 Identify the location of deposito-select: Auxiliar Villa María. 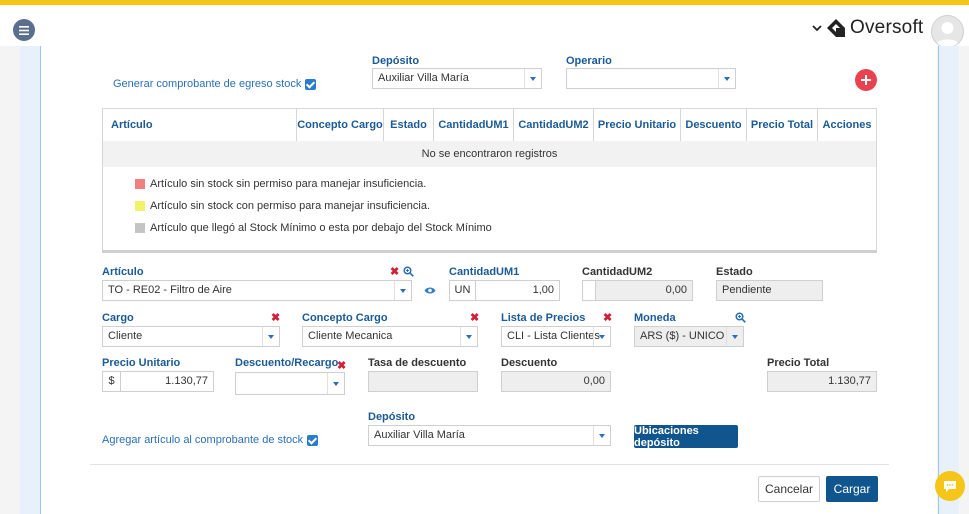
(457, 78).